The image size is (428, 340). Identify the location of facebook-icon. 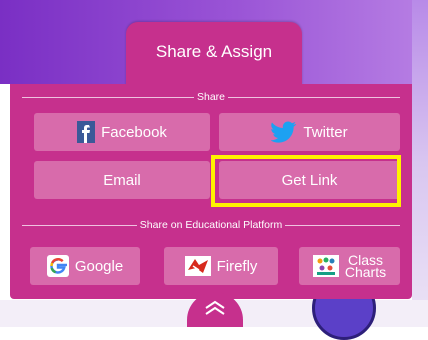
(86, 132).